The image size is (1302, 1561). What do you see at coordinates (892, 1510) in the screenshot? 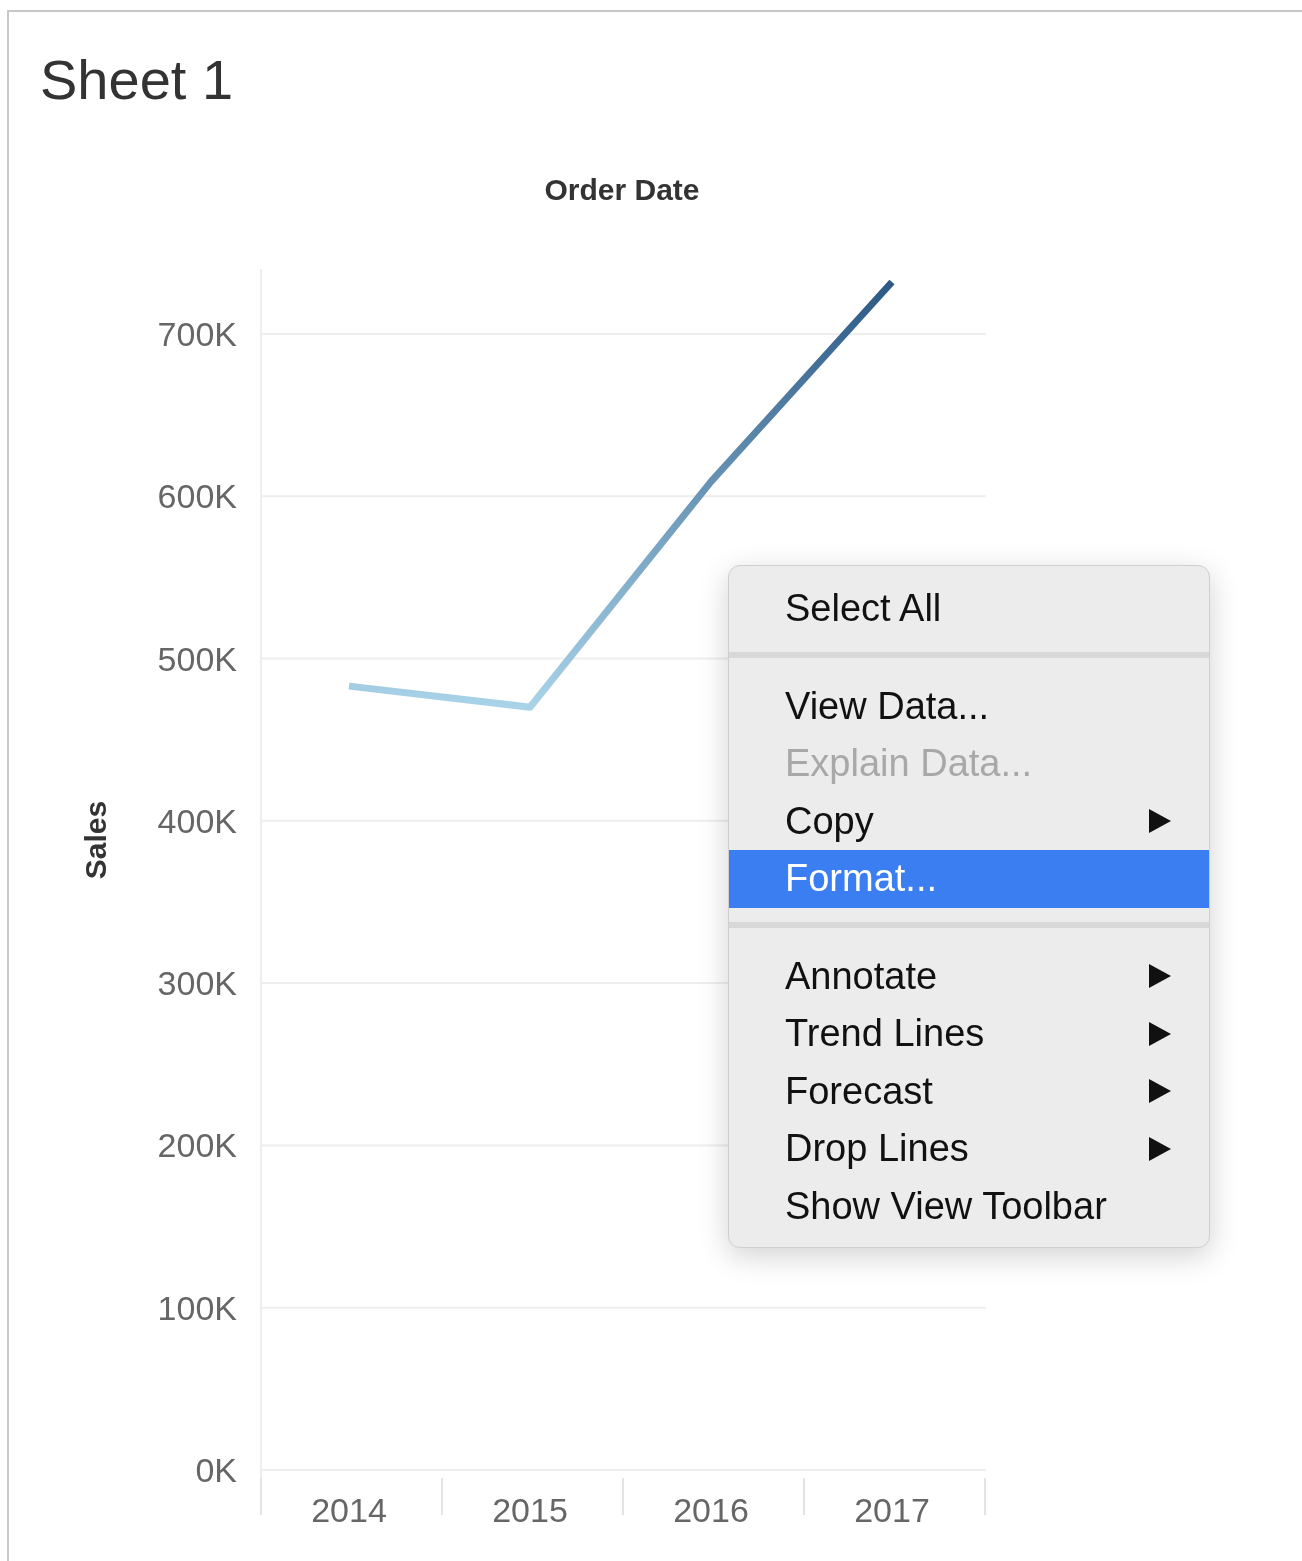
I see `x-tick-label: 2017` at bounding box center [892, 1510].